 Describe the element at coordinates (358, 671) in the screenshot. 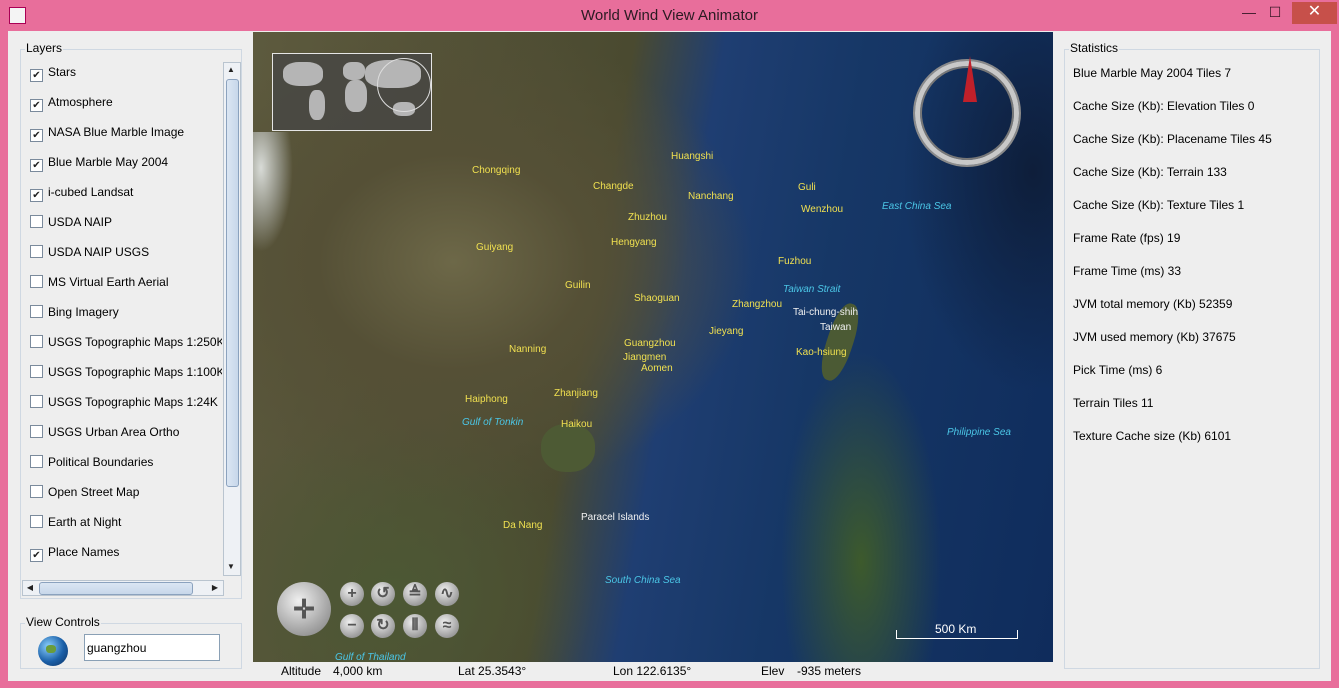

I see `altitude-value: 4,000 km` at that location.